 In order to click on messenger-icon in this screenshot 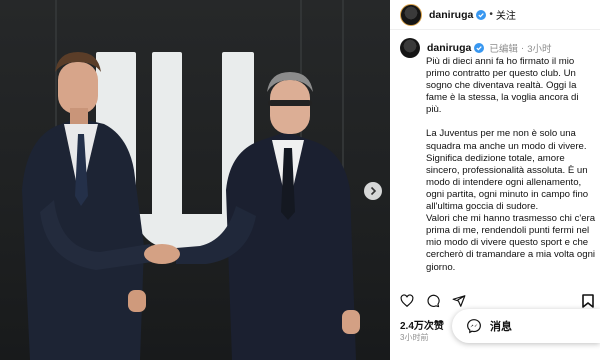, I will do `click(474, 326)`.